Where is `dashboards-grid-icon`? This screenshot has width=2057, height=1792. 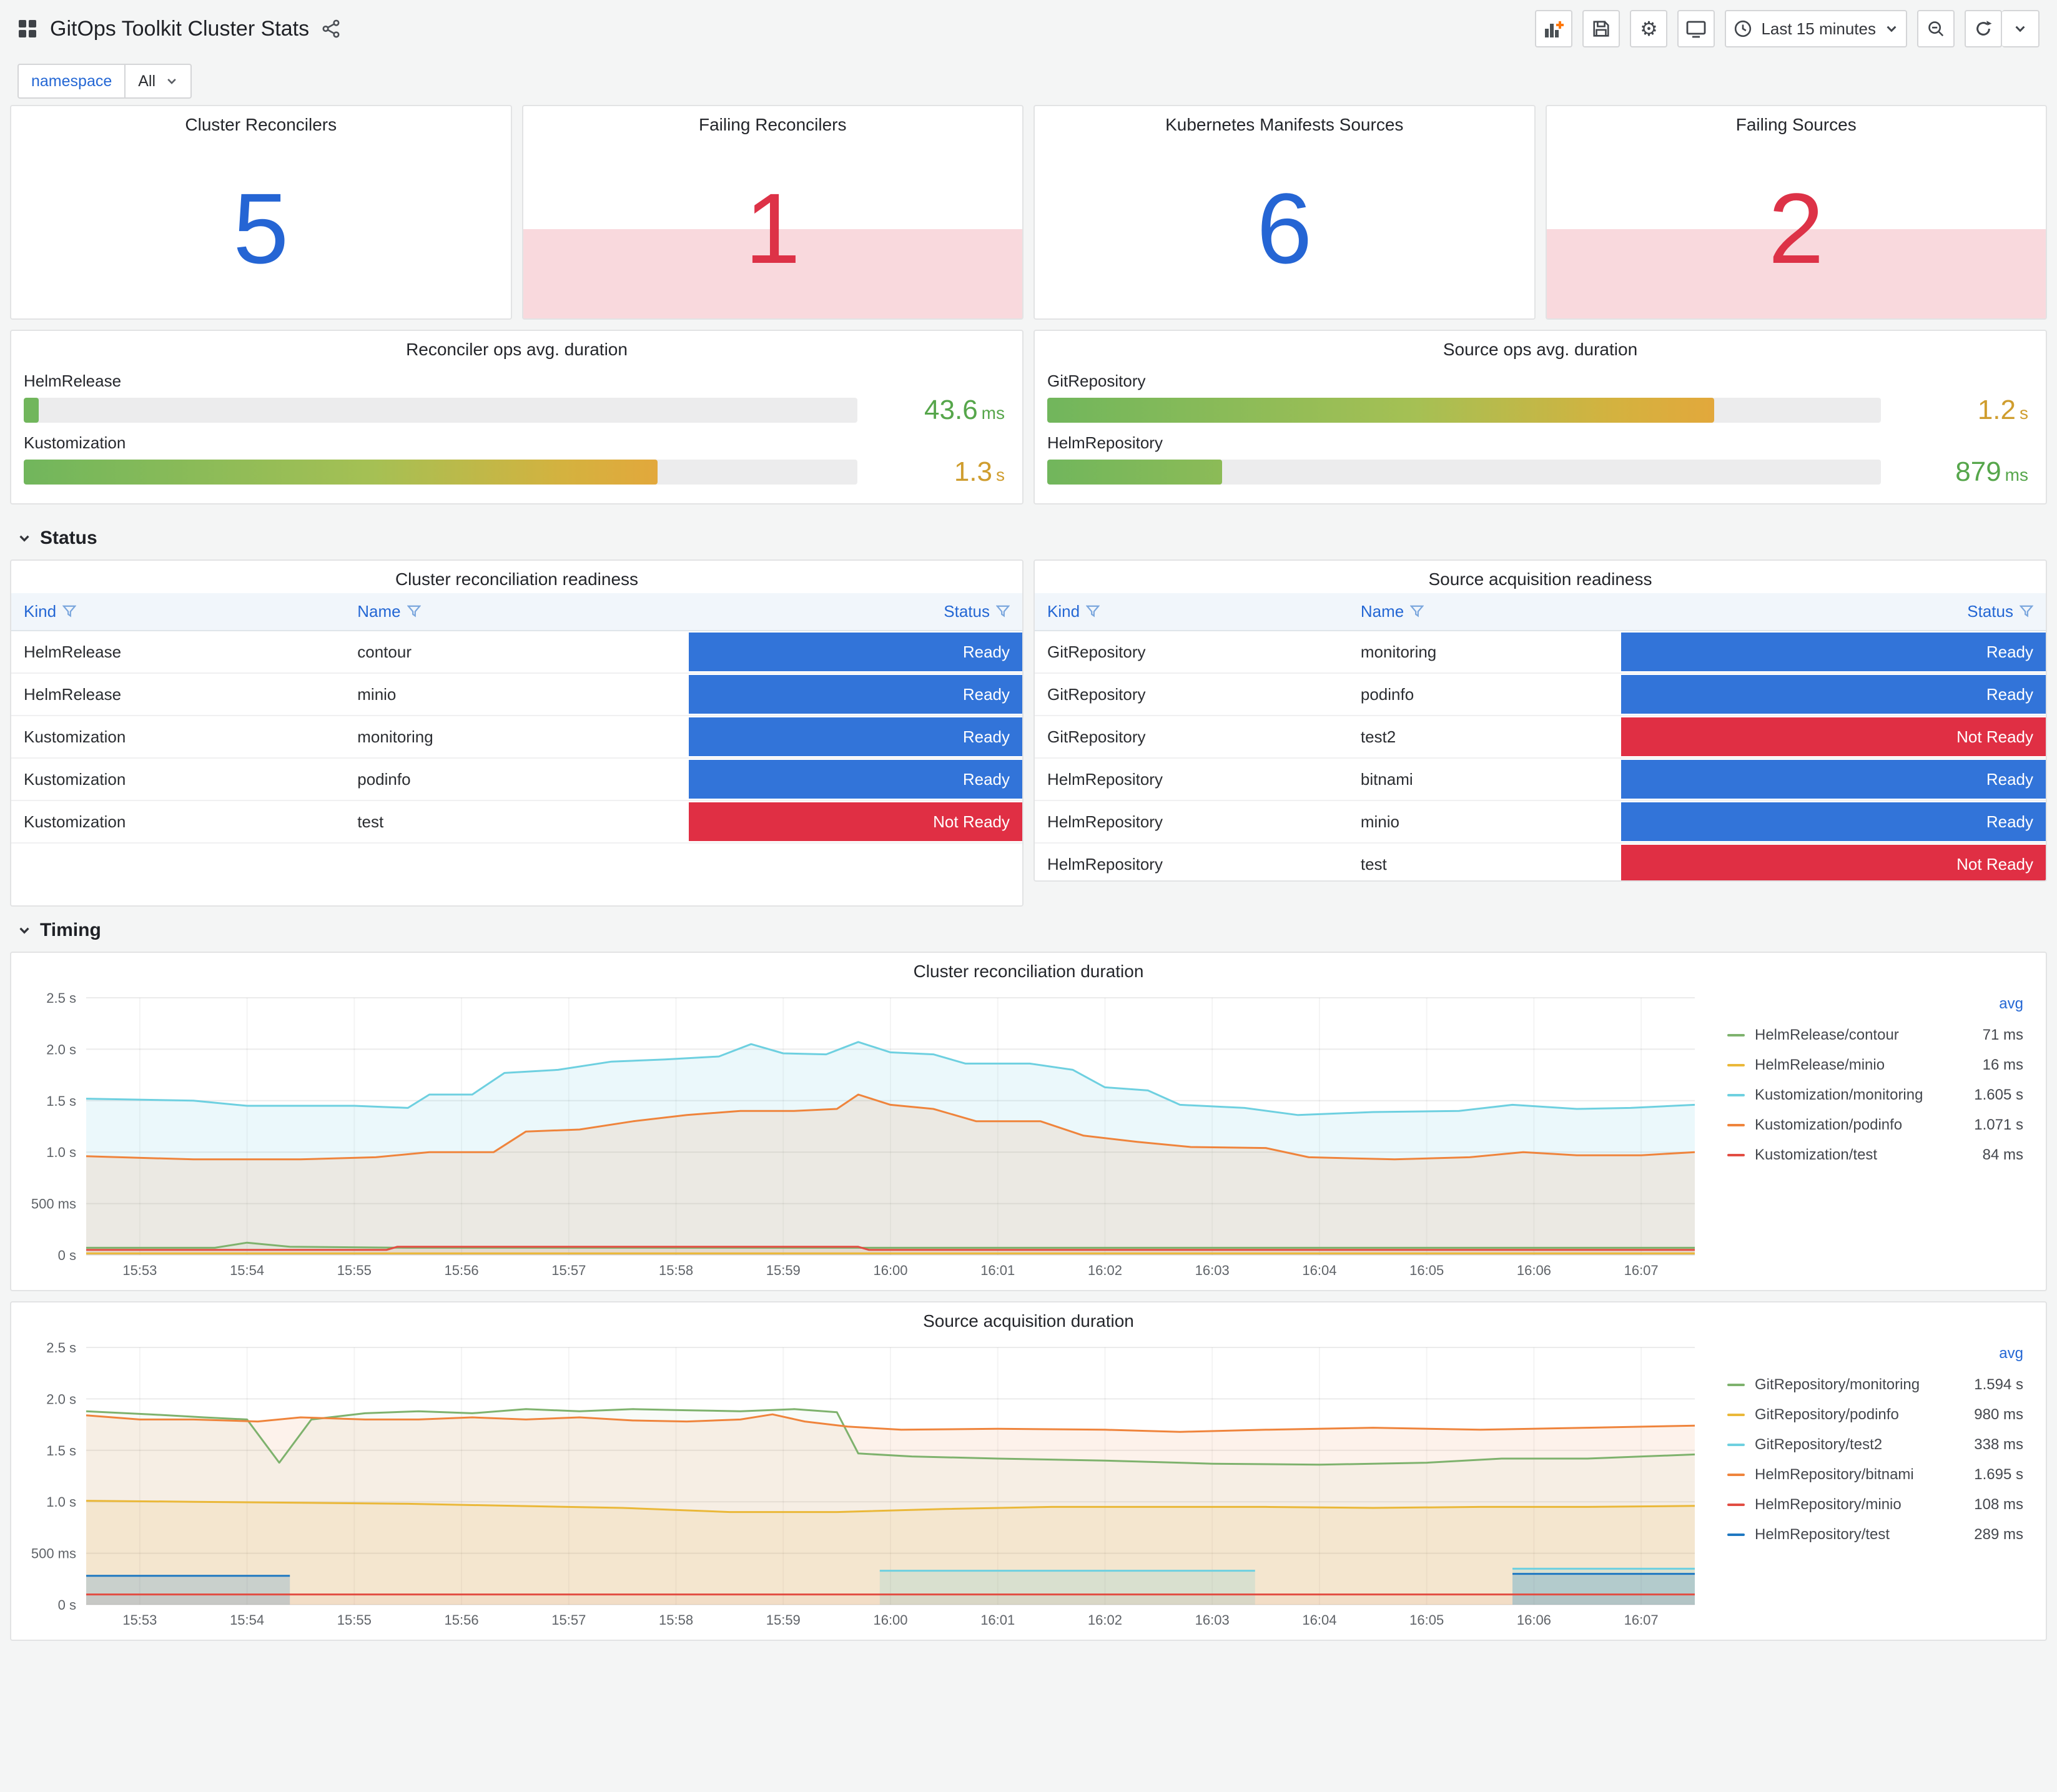 dashboards-grid-icon is located at coordinates (27, 29).